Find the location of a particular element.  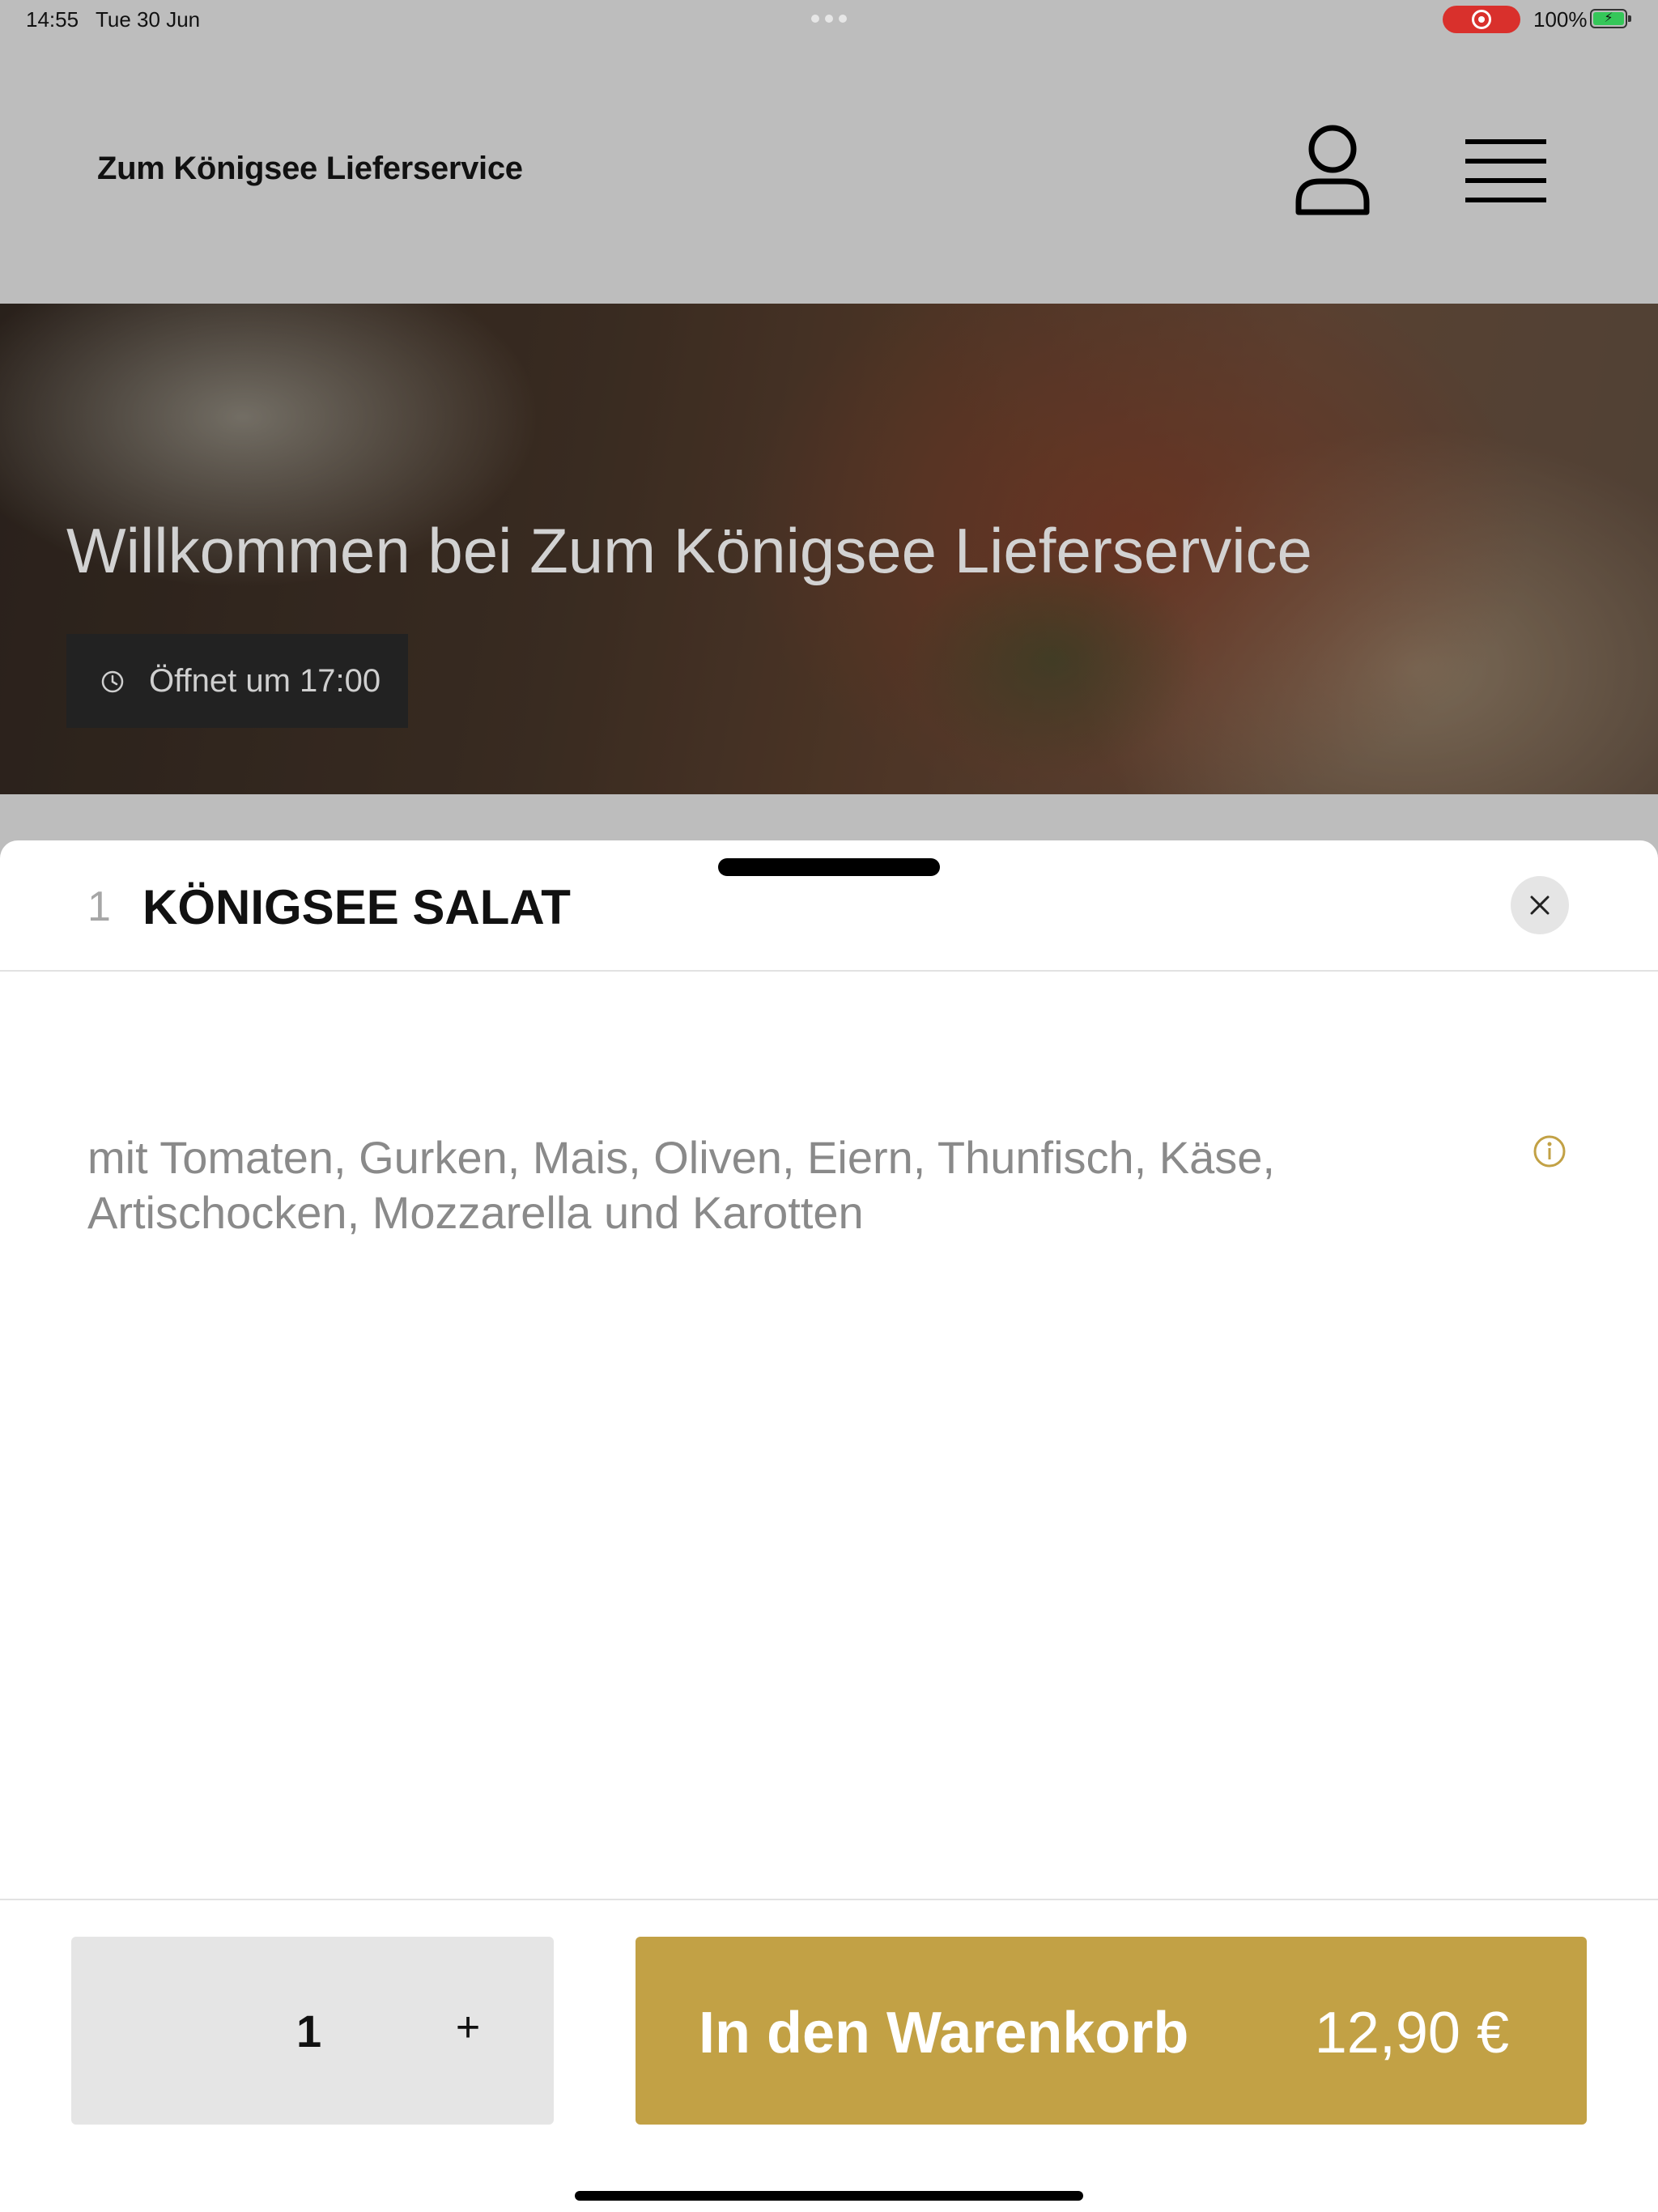

opening-hours-badge: Öffnet um 17:00 is located at coordinates (237, 681).